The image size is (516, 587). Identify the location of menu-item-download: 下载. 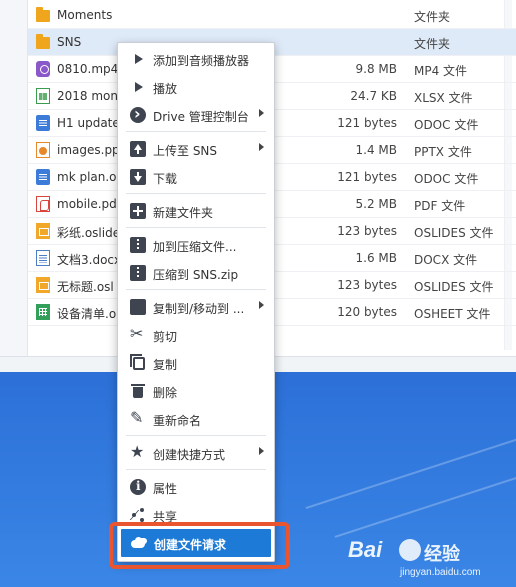
(196, 177).